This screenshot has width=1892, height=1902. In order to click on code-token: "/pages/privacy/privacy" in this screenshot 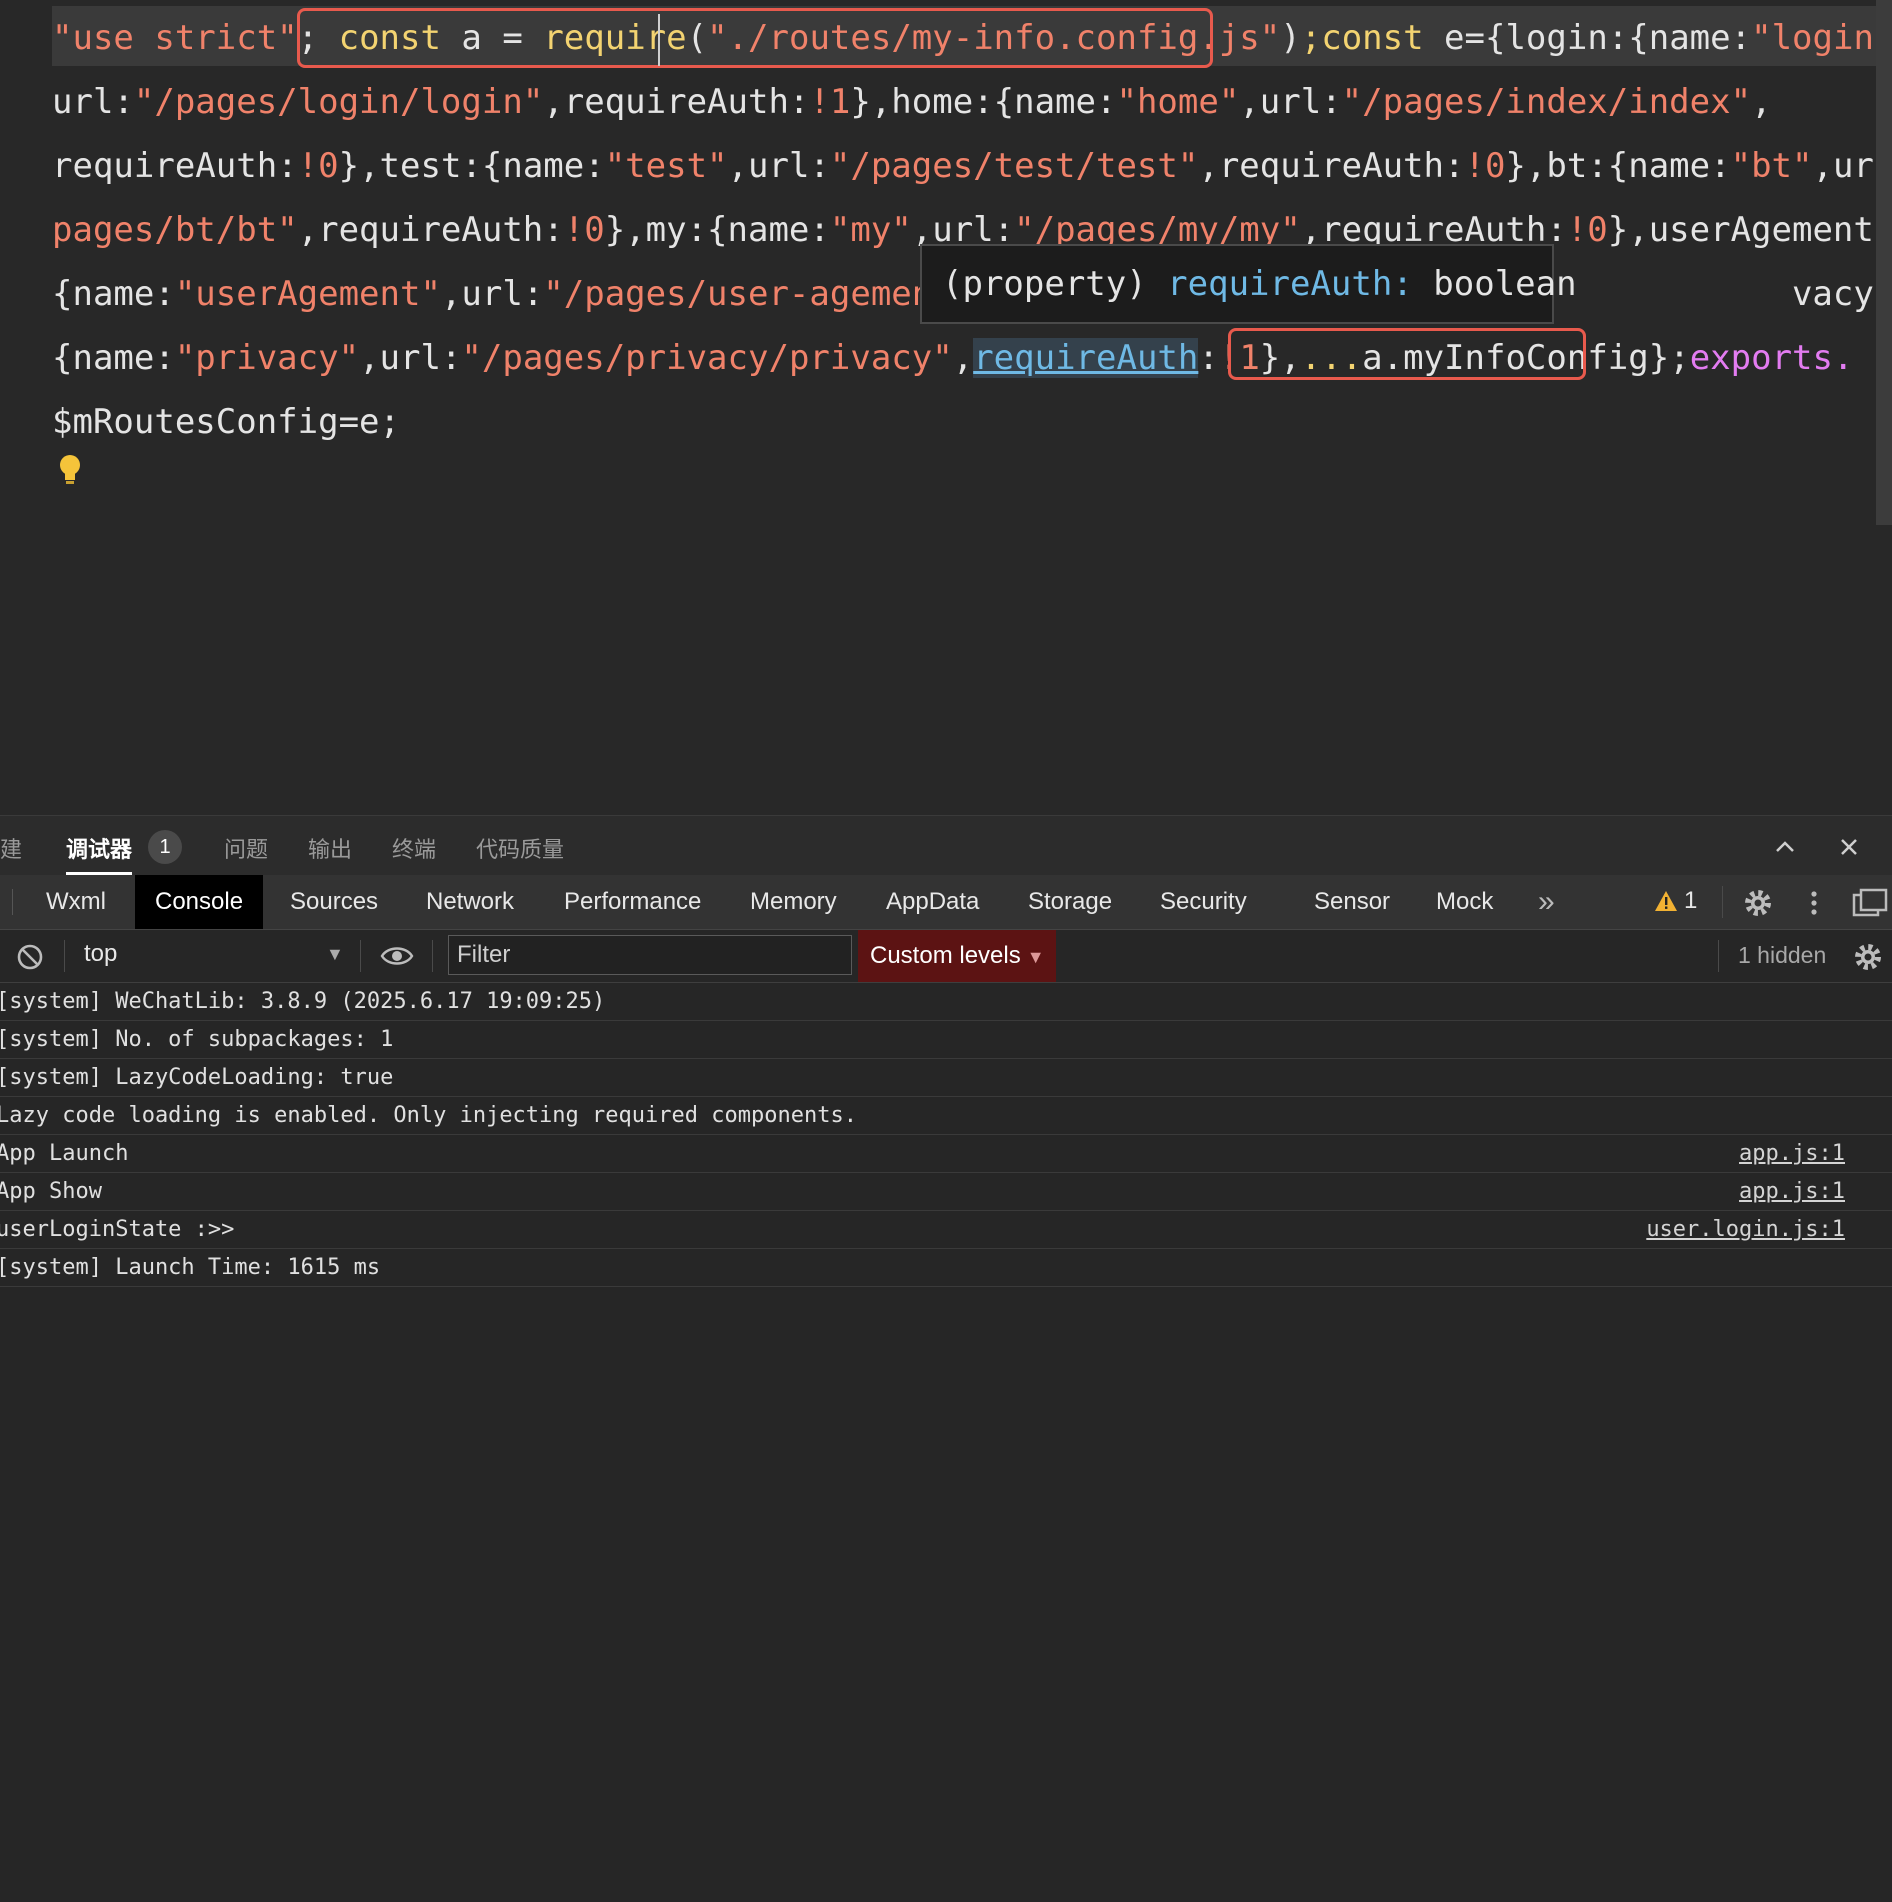, I will do `click(707, 358)`.